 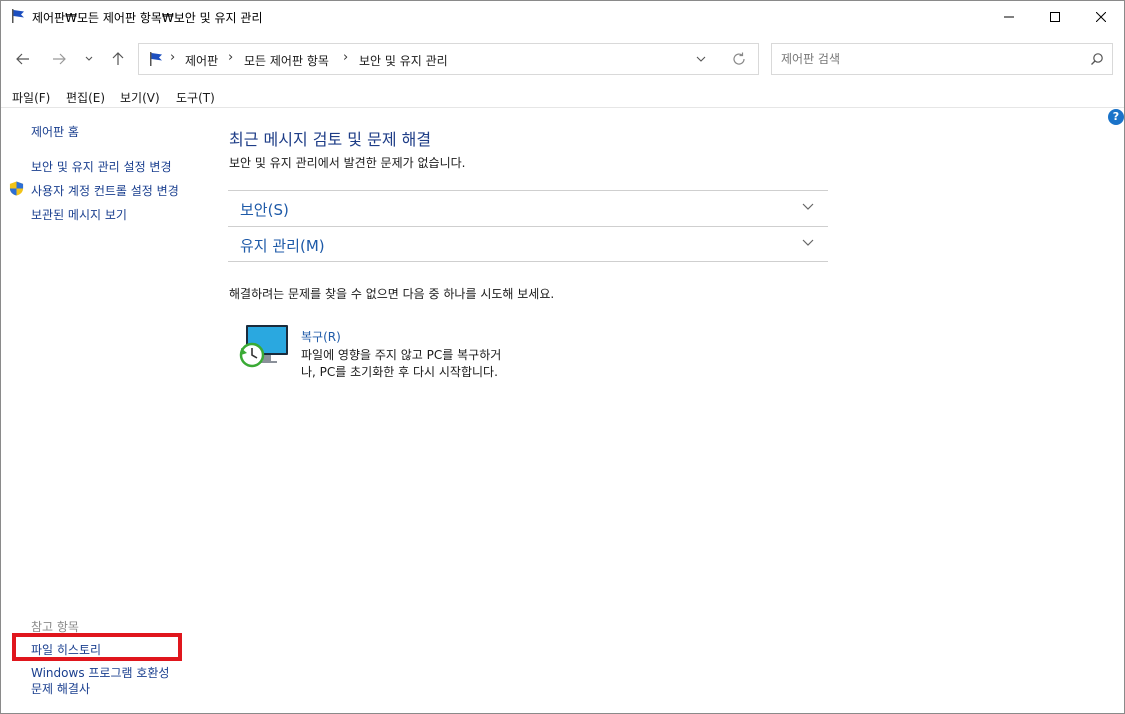 I want to click on page-title: 최근 메시지 검토 및 문제 해결, so click(x=330, y=139).